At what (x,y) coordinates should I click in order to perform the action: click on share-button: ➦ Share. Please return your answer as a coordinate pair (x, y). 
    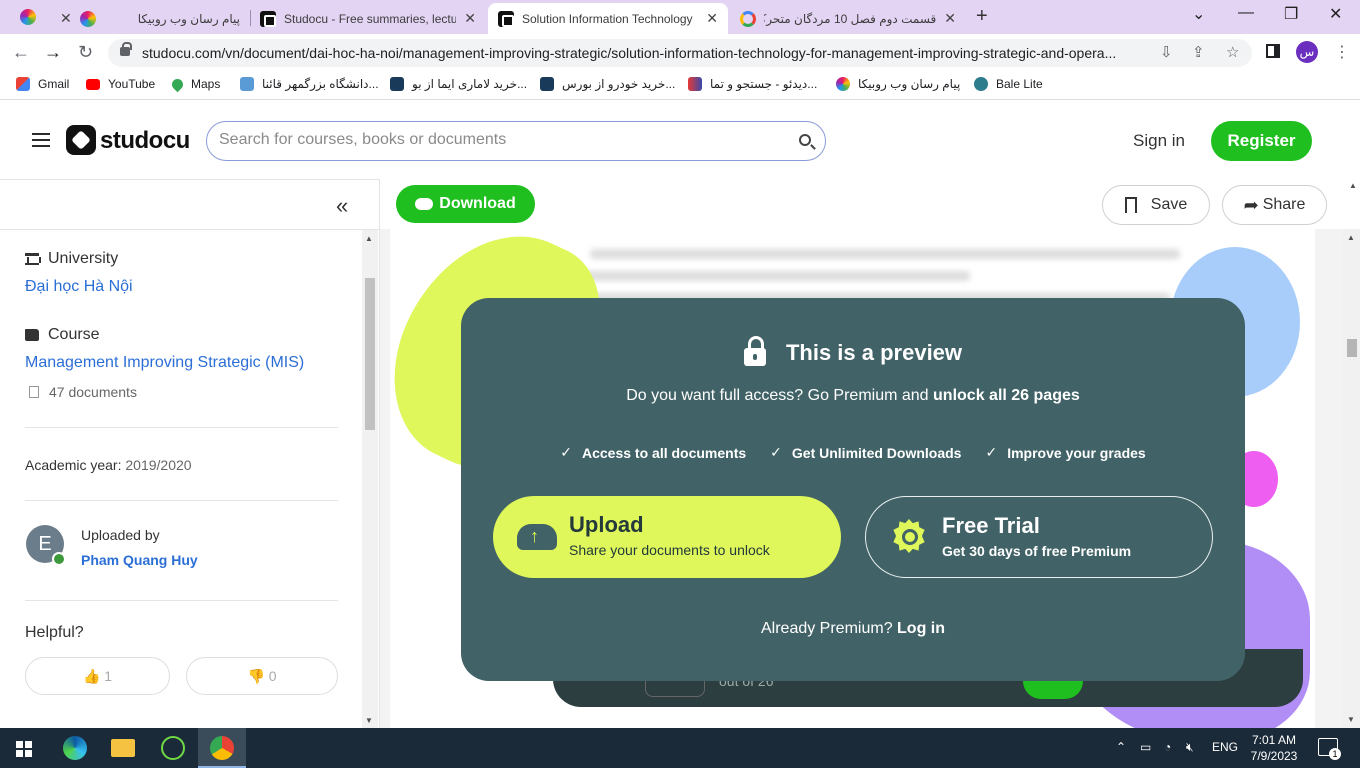
    Looking at the image, I should click on (1274, 205).